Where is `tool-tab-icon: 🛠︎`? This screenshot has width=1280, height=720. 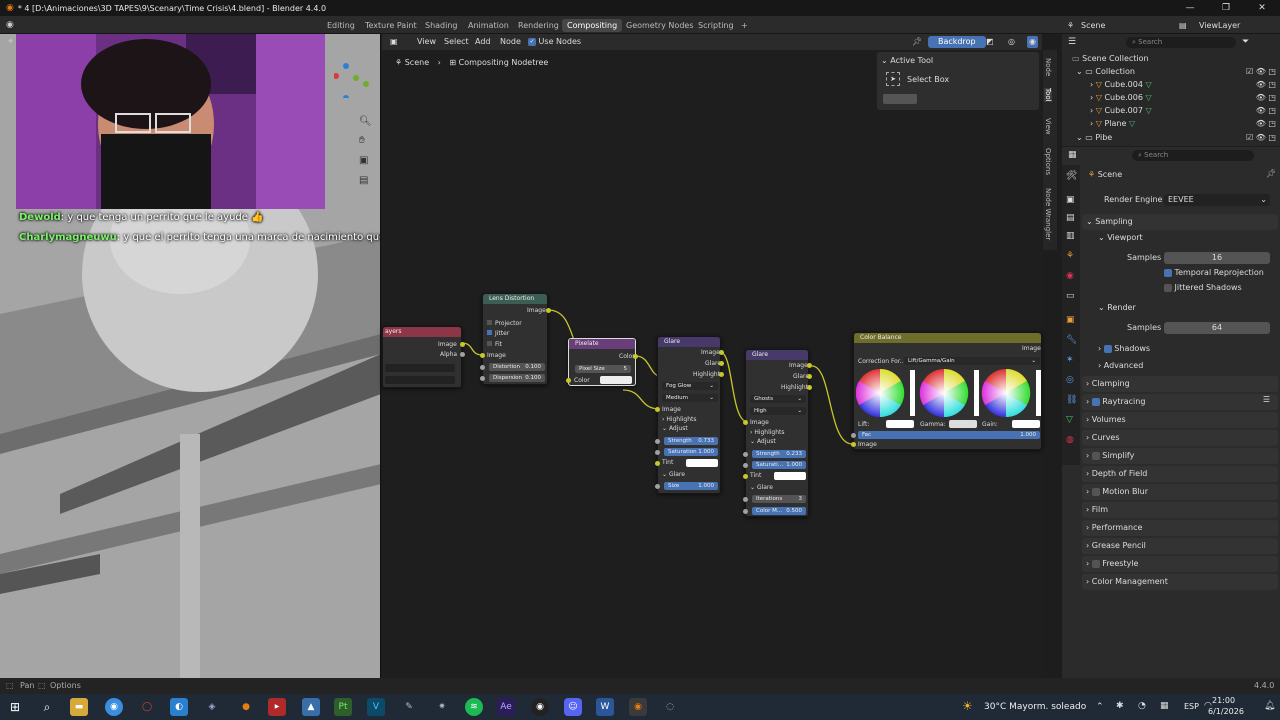 tool-tab-icon: 🛠︎ is located at coordinates (1071, 176).